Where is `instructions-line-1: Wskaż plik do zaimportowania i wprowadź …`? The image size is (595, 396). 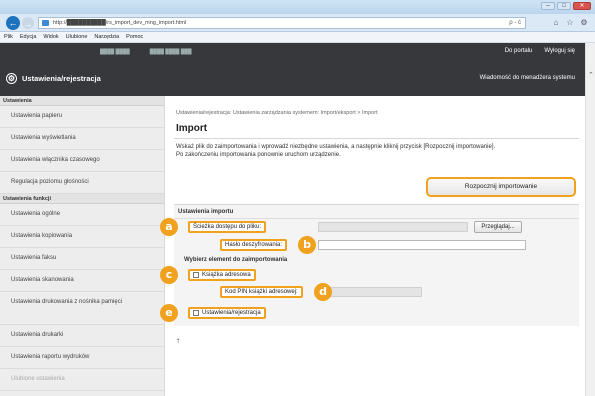 instructions-line-1: Wskaż plik do zaimportowania i wprowadź … is located at coordinates (336, 147).